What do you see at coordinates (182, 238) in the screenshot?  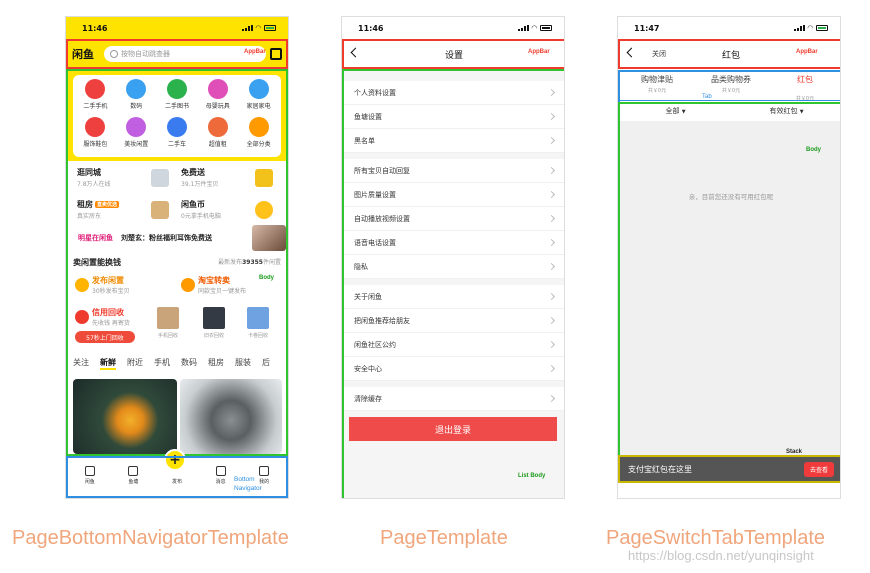 I see `star-banner: 明星在闲鱼 刘楚玄：粉丝福利耳饰免费送` at bounding box center [182, 238].